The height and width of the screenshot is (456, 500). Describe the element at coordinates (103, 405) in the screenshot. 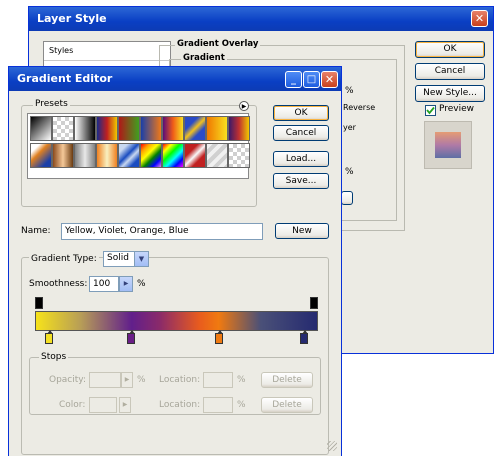

I see `color-swatch` at that location.